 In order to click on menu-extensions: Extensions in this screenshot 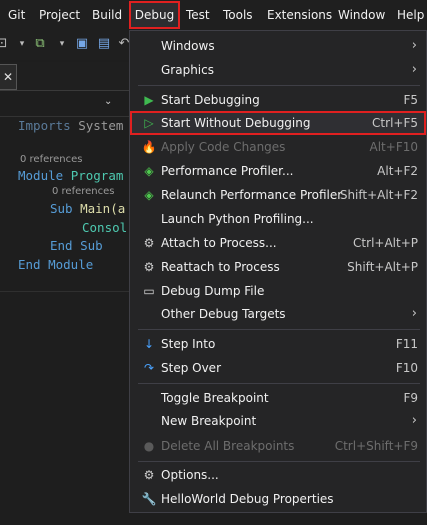, I will do `click(299, 15)`.